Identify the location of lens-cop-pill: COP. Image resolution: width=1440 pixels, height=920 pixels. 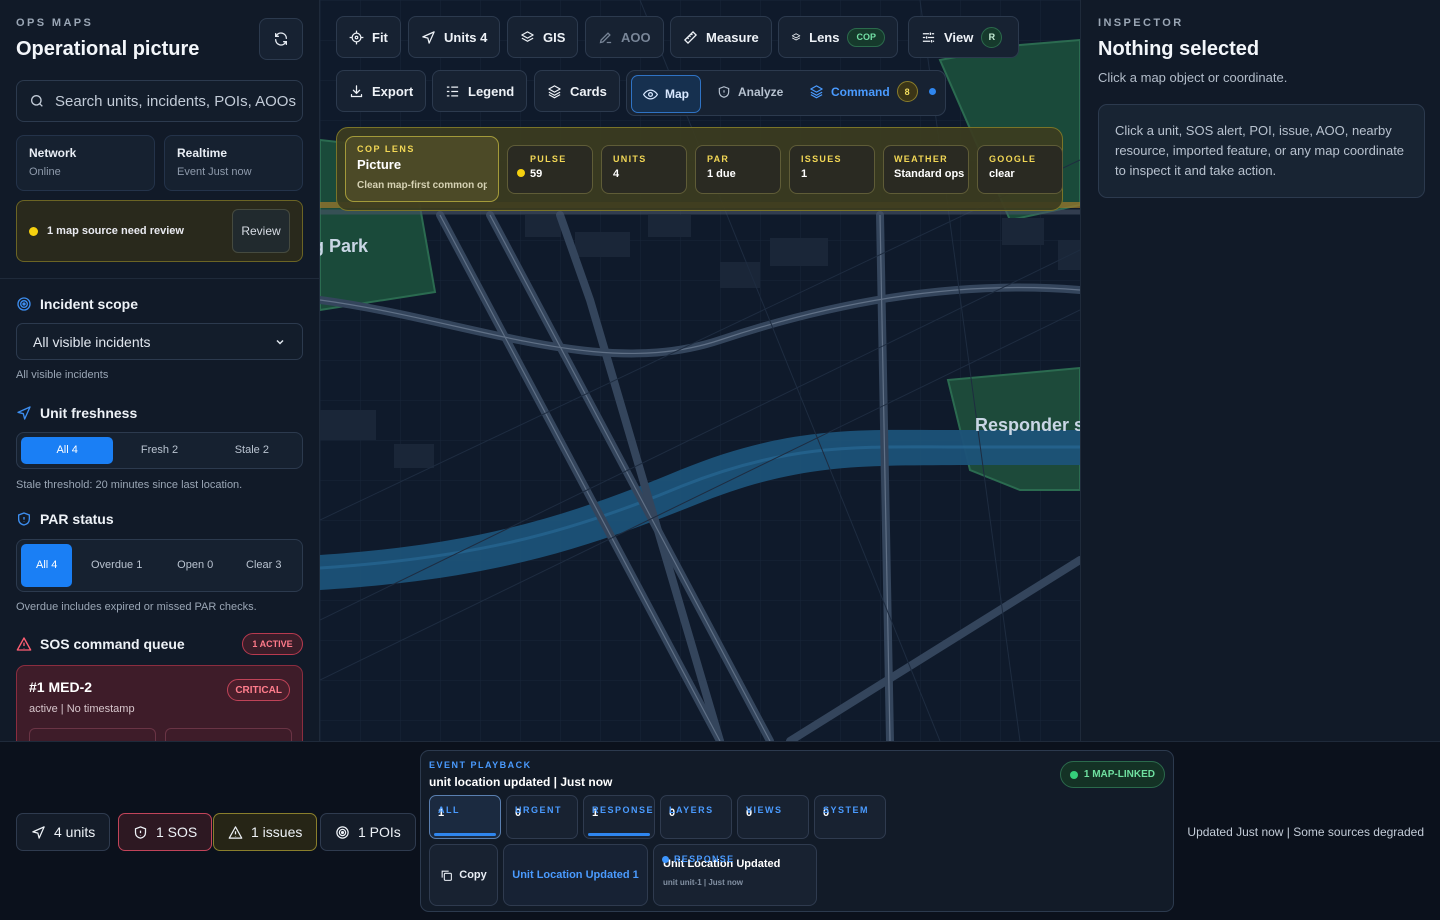
(866, 37).